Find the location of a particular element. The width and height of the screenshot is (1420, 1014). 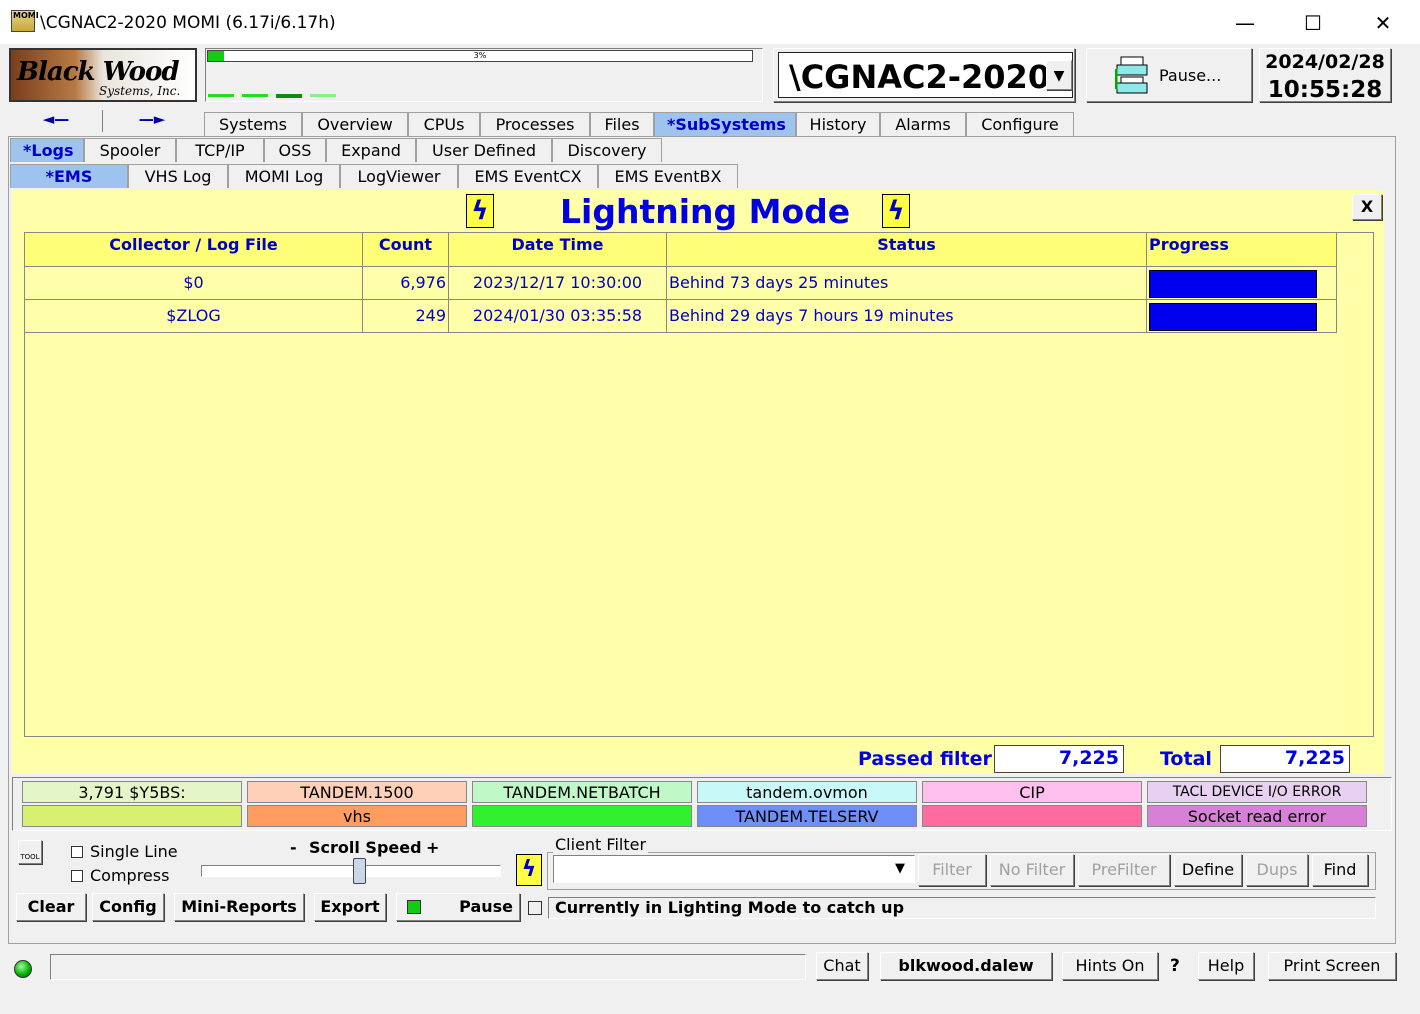

table-cell-status: Behind 73 days 25 minutes is located at coordinates (907, 283).